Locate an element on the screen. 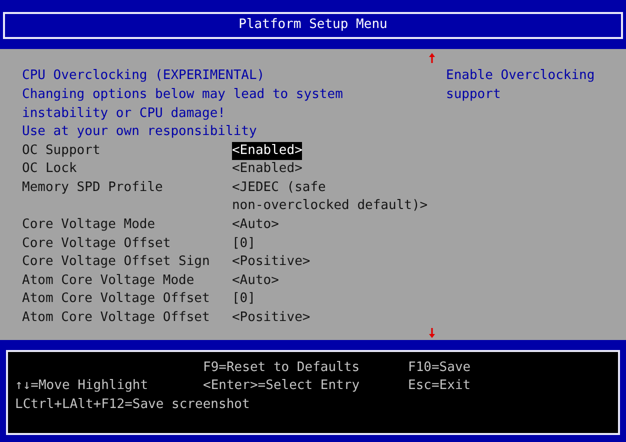 The height and width of the screenshot is (442, 626). scroll-up-arrow-icon is located at coordinates (432, 58).